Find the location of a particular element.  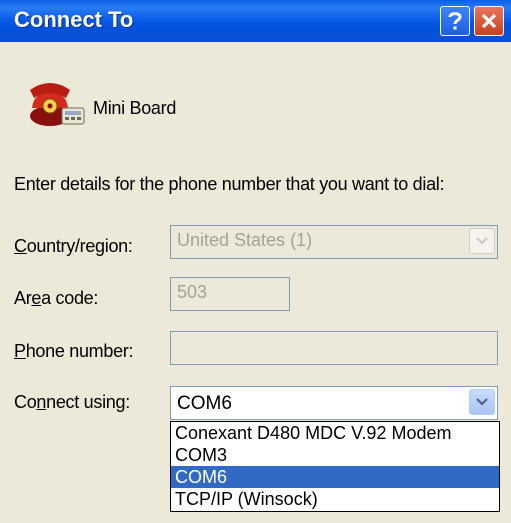

connect-using-select: COM6 is located at coordinates (334, 403).